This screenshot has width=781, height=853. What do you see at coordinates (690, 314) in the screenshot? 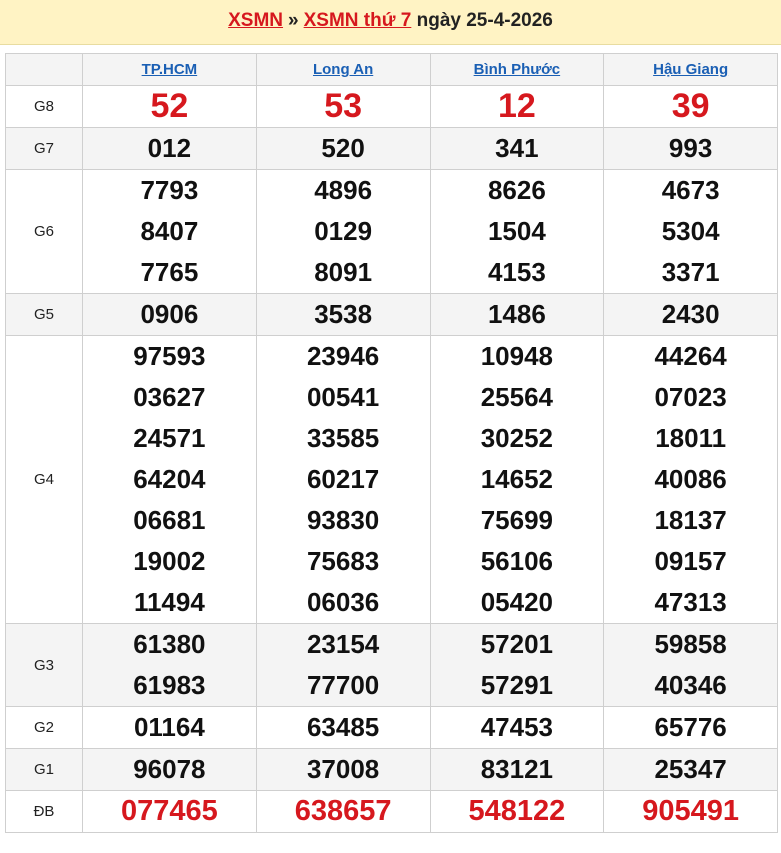
I see `result-cell: 2430` at bounding box center [690, 314].